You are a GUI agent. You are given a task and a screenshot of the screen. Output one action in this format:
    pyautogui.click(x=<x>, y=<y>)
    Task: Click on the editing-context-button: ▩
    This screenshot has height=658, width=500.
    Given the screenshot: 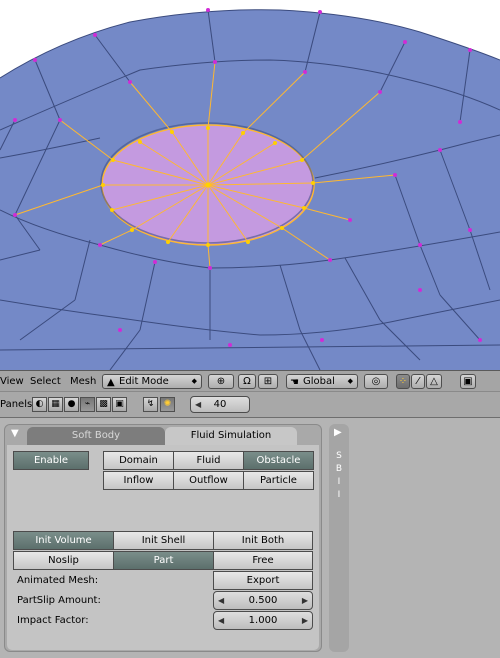 What is the action you would take?
    pyautogui.click(x=103, y=404)
    